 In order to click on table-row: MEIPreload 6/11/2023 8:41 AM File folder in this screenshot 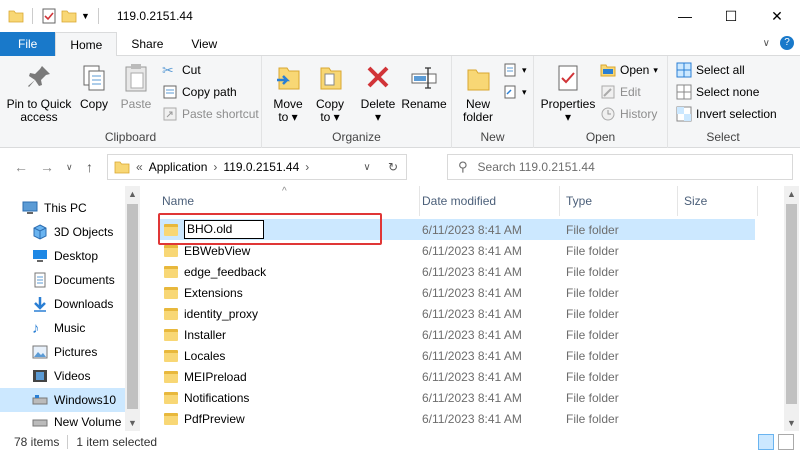, I will do `click(456, 376)`.